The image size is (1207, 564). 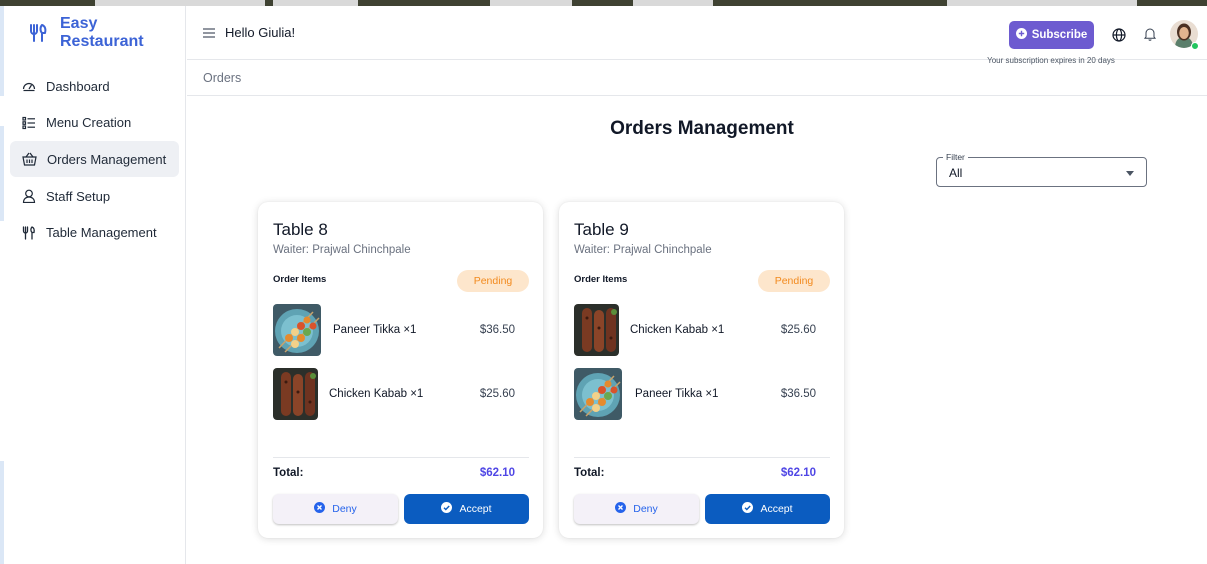 I want to click on subscribe-button: Subscribe, so click(x=1051, y=35).